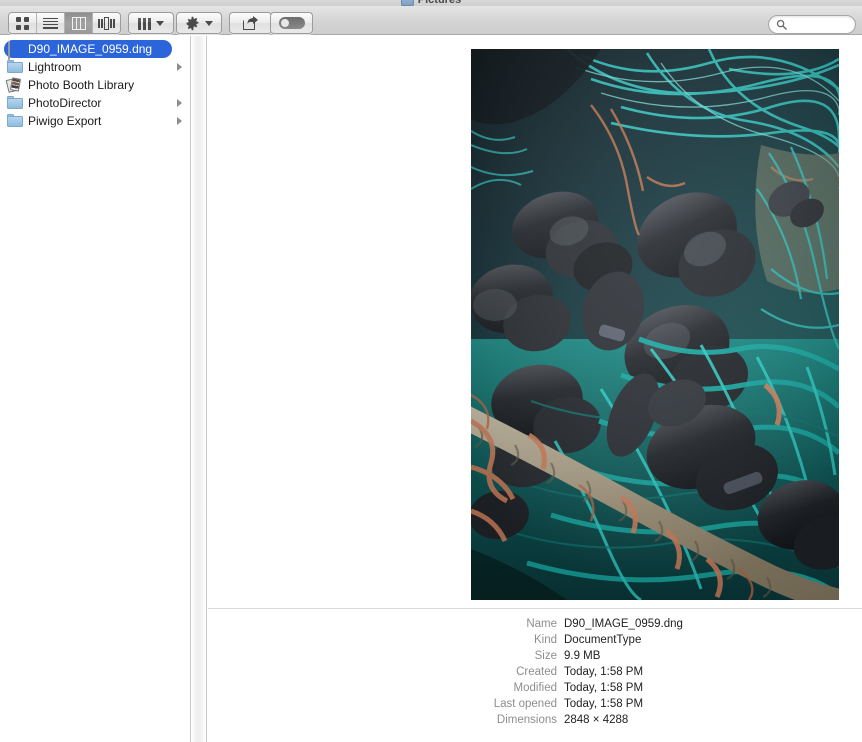 This screenshot has height=742, width=862. Describe the element at coordinates (14, 84) in the screenshot. I see `photobooth-icon` at that location.